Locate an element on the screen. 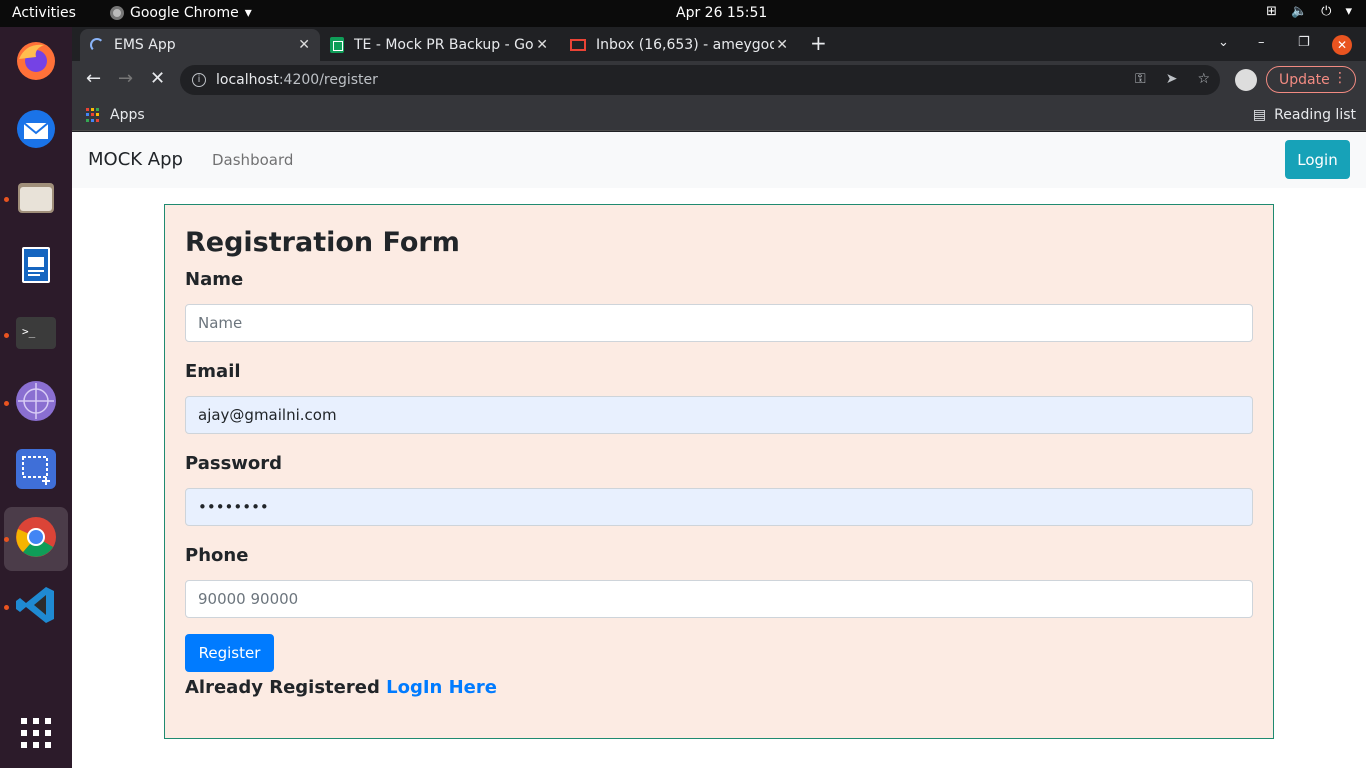 This screenshot has width=1366, height=768. back-button: ← is located at coordinates (93, 79).